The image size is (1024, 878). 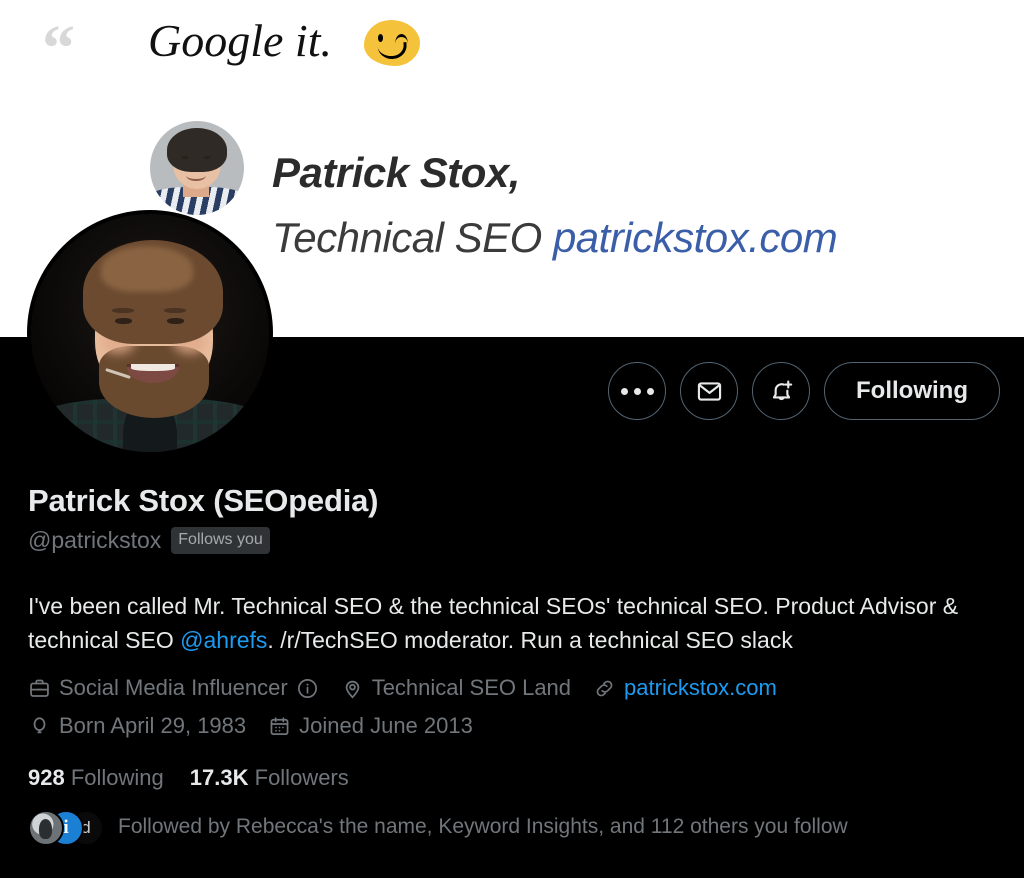 What do you see at coordinates (46, 777) in the screenshot?
I see `following-count: 928` at bounding box center [46, 777].